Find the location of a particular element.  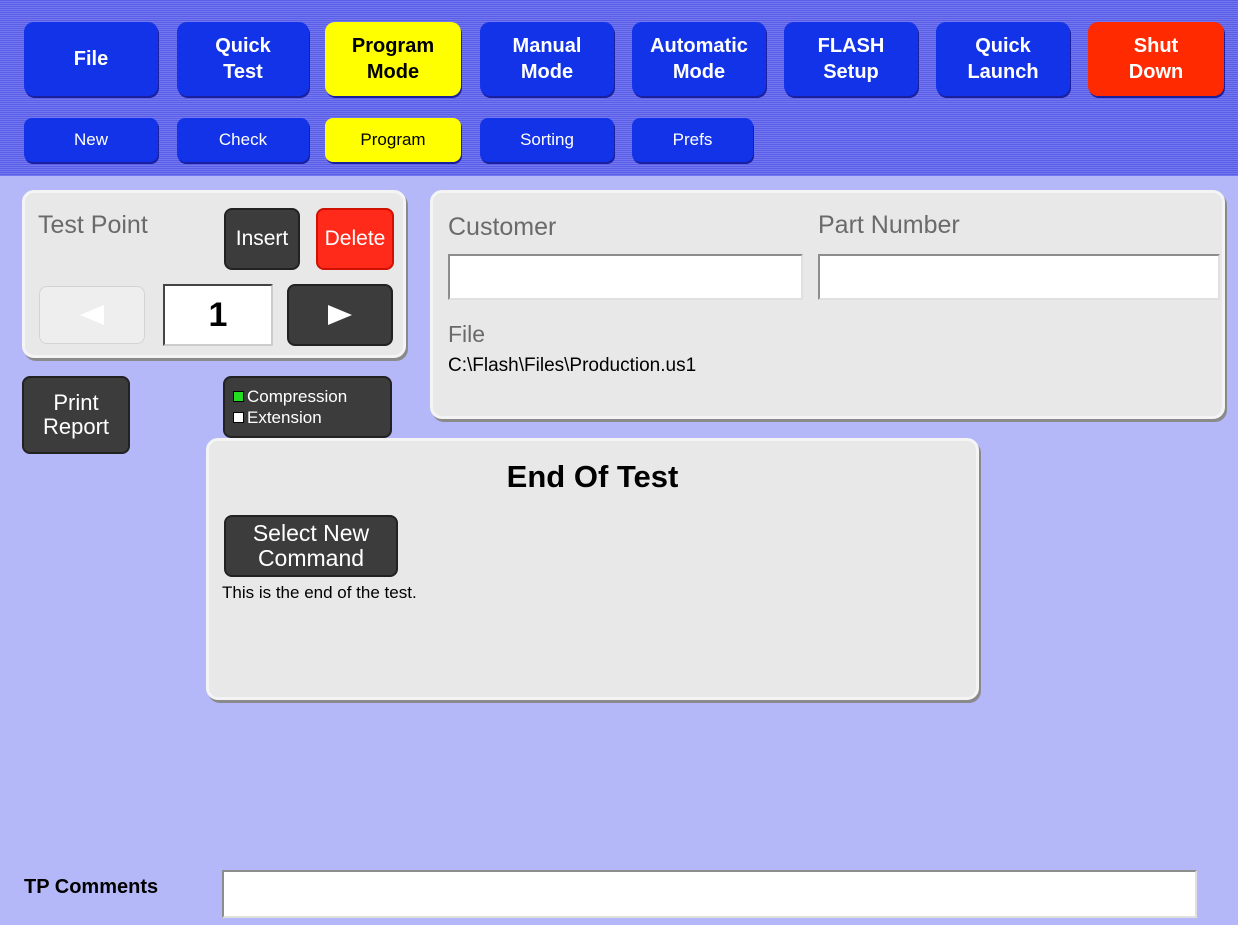

right-arrow-icon is located at coordinates (340, 315).